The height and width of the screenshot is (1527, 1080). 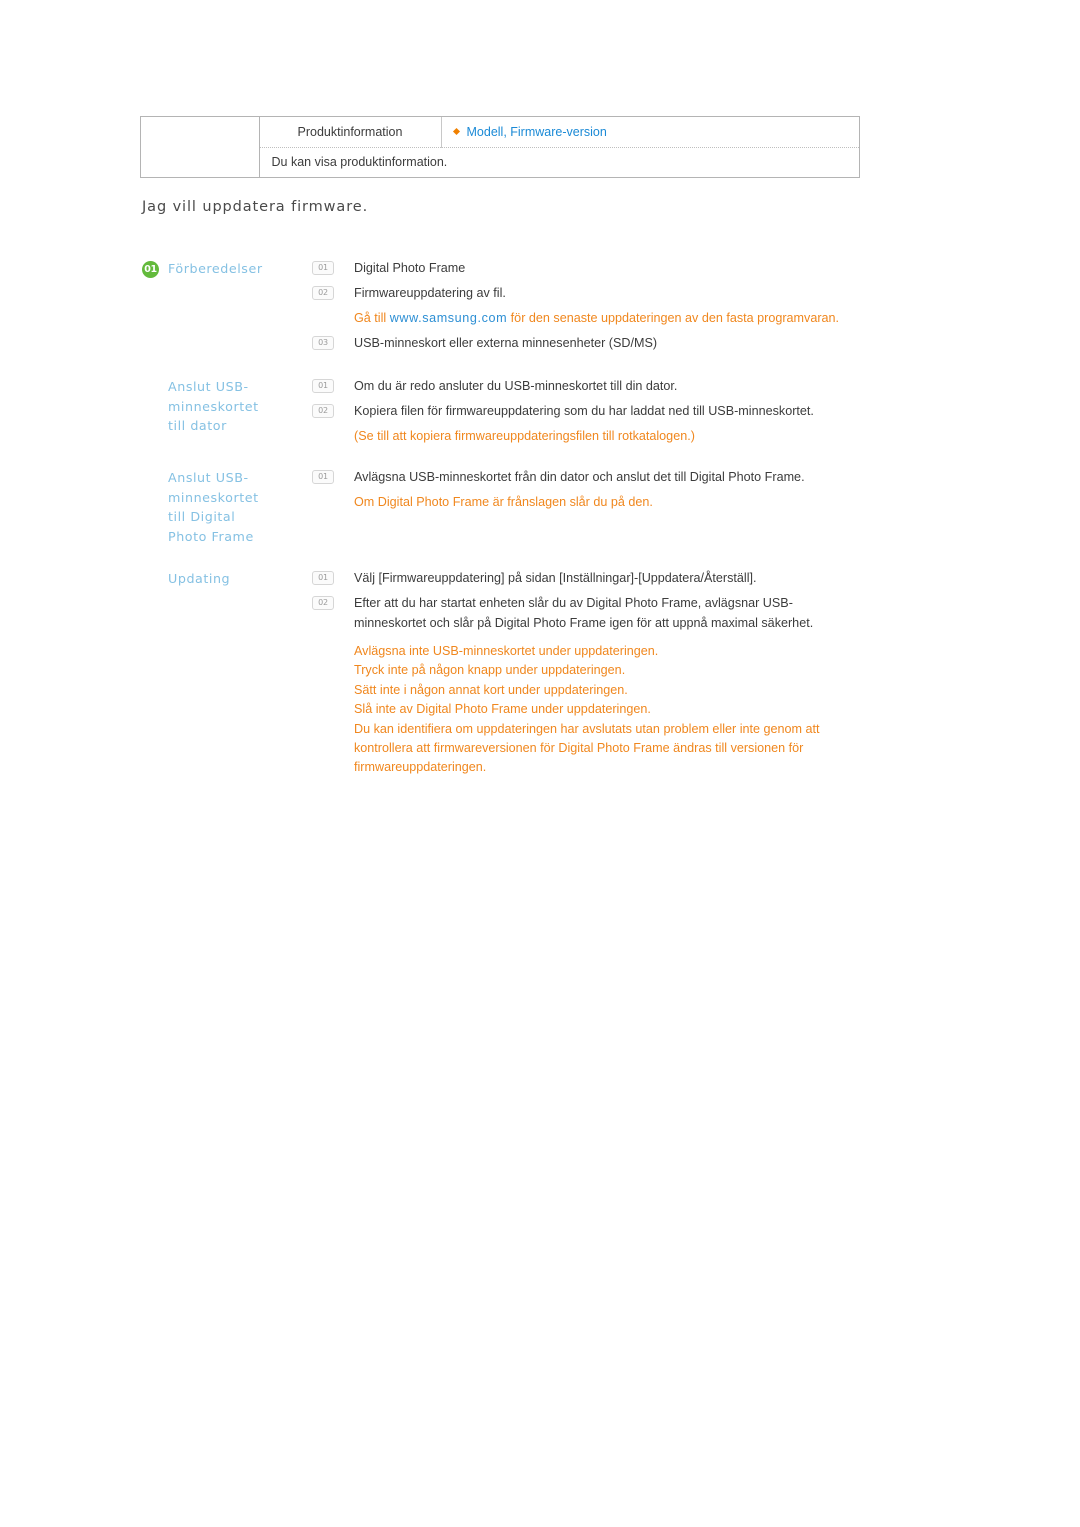 I want to click on section-title: Anslut USB- minneskortet till dator, so click(x=213, y=406).